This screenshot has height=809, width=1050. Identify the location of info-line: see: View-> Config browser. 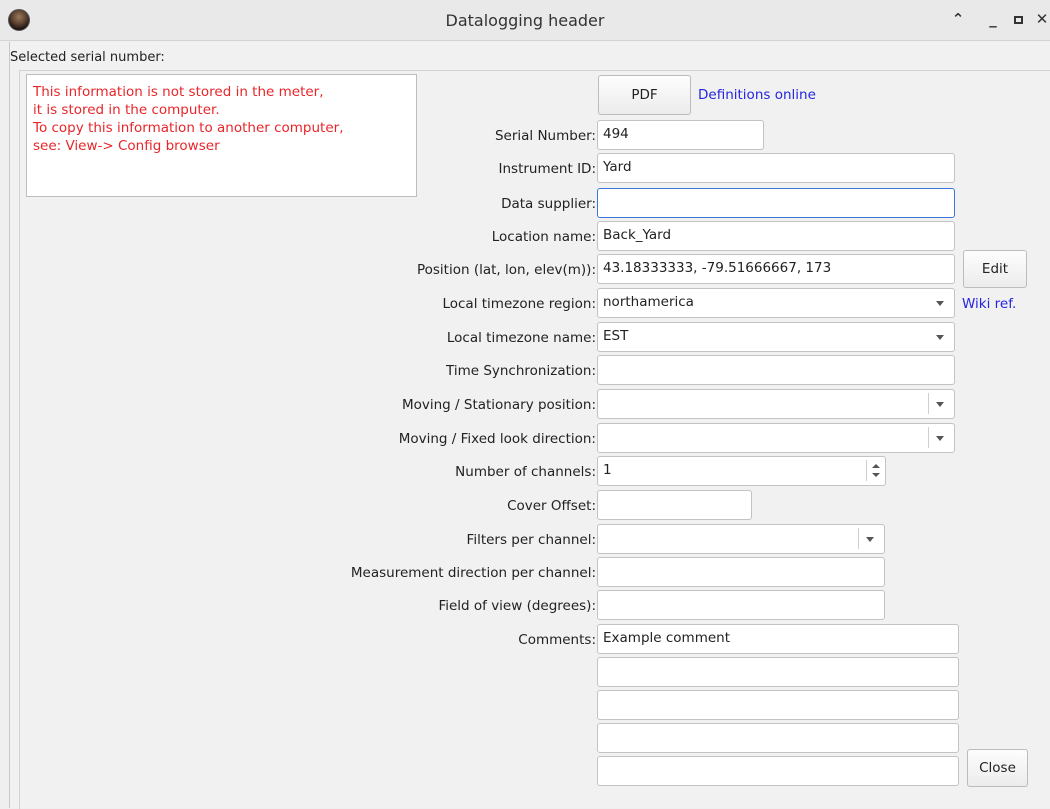
(126, 146).